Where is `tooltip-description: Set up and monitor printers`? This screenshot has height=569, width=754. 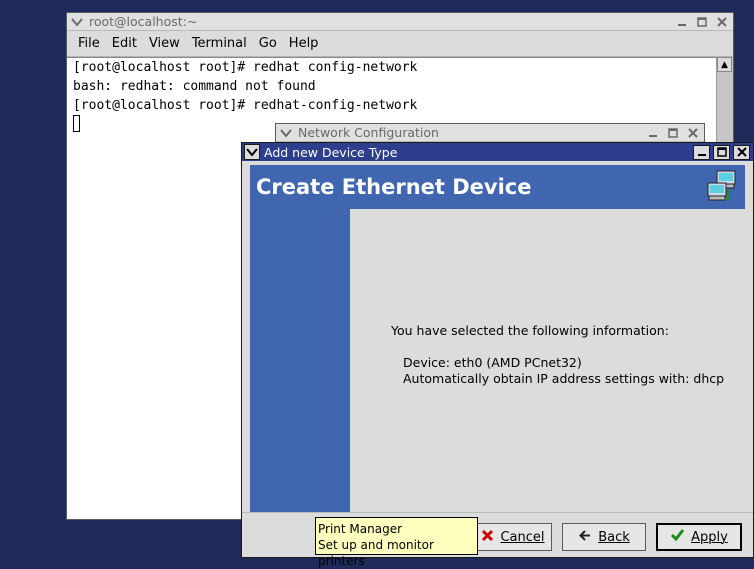 tooltip-description: Set up and monitor printers is located at coordinates (376, 553).